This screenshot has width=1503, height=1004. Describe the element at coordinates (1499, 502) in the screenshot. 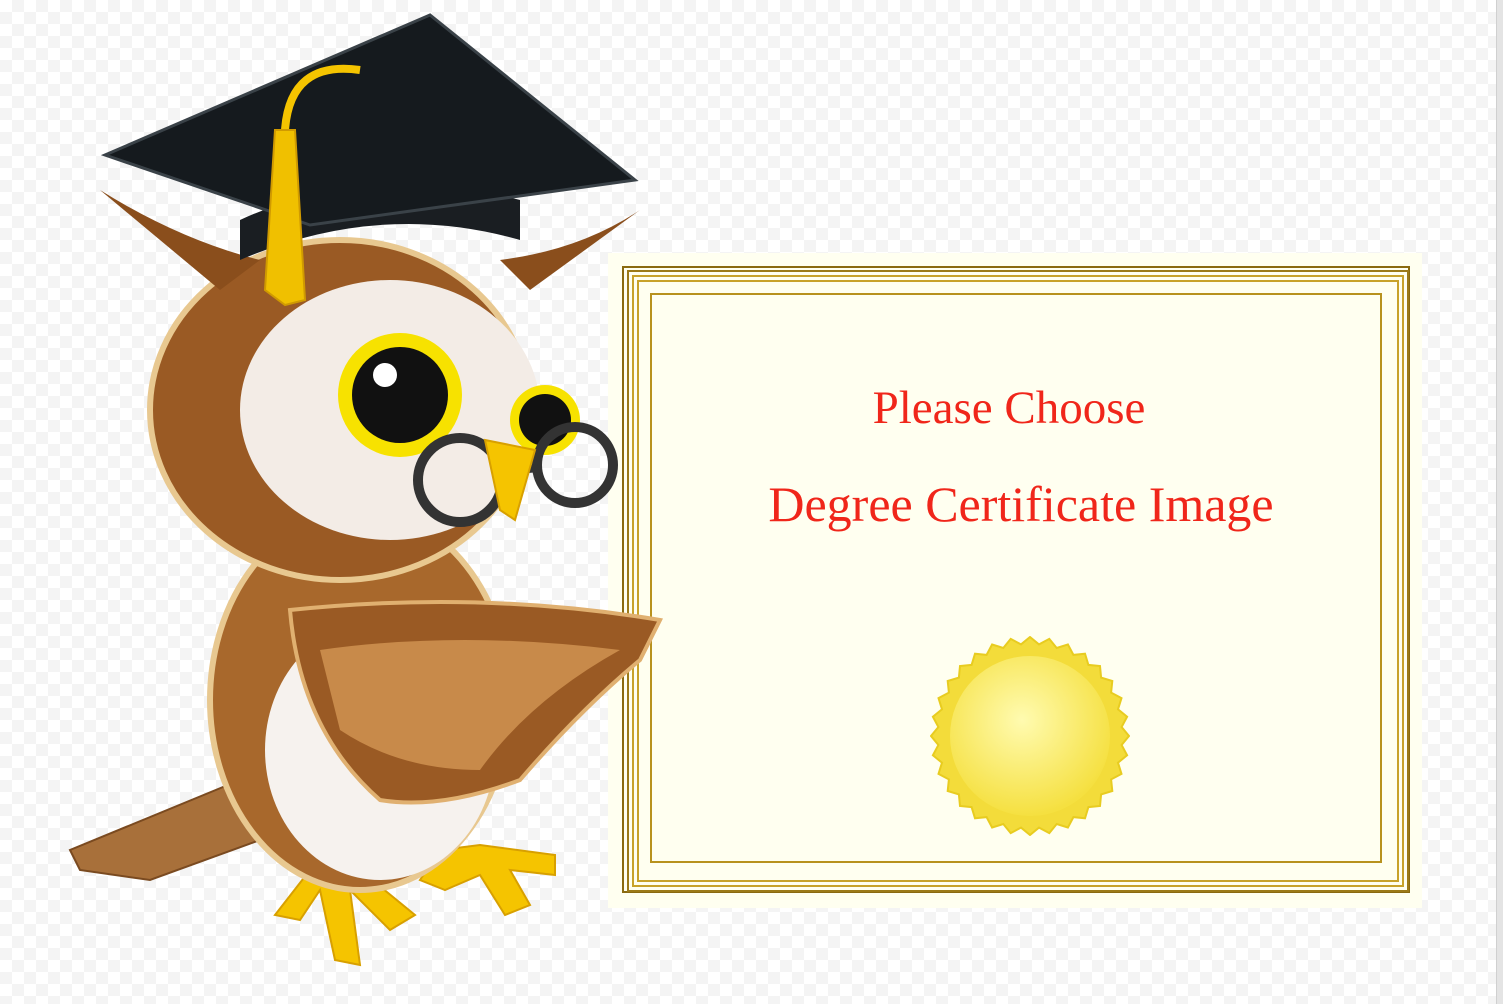

I see `window-edge` at that location.